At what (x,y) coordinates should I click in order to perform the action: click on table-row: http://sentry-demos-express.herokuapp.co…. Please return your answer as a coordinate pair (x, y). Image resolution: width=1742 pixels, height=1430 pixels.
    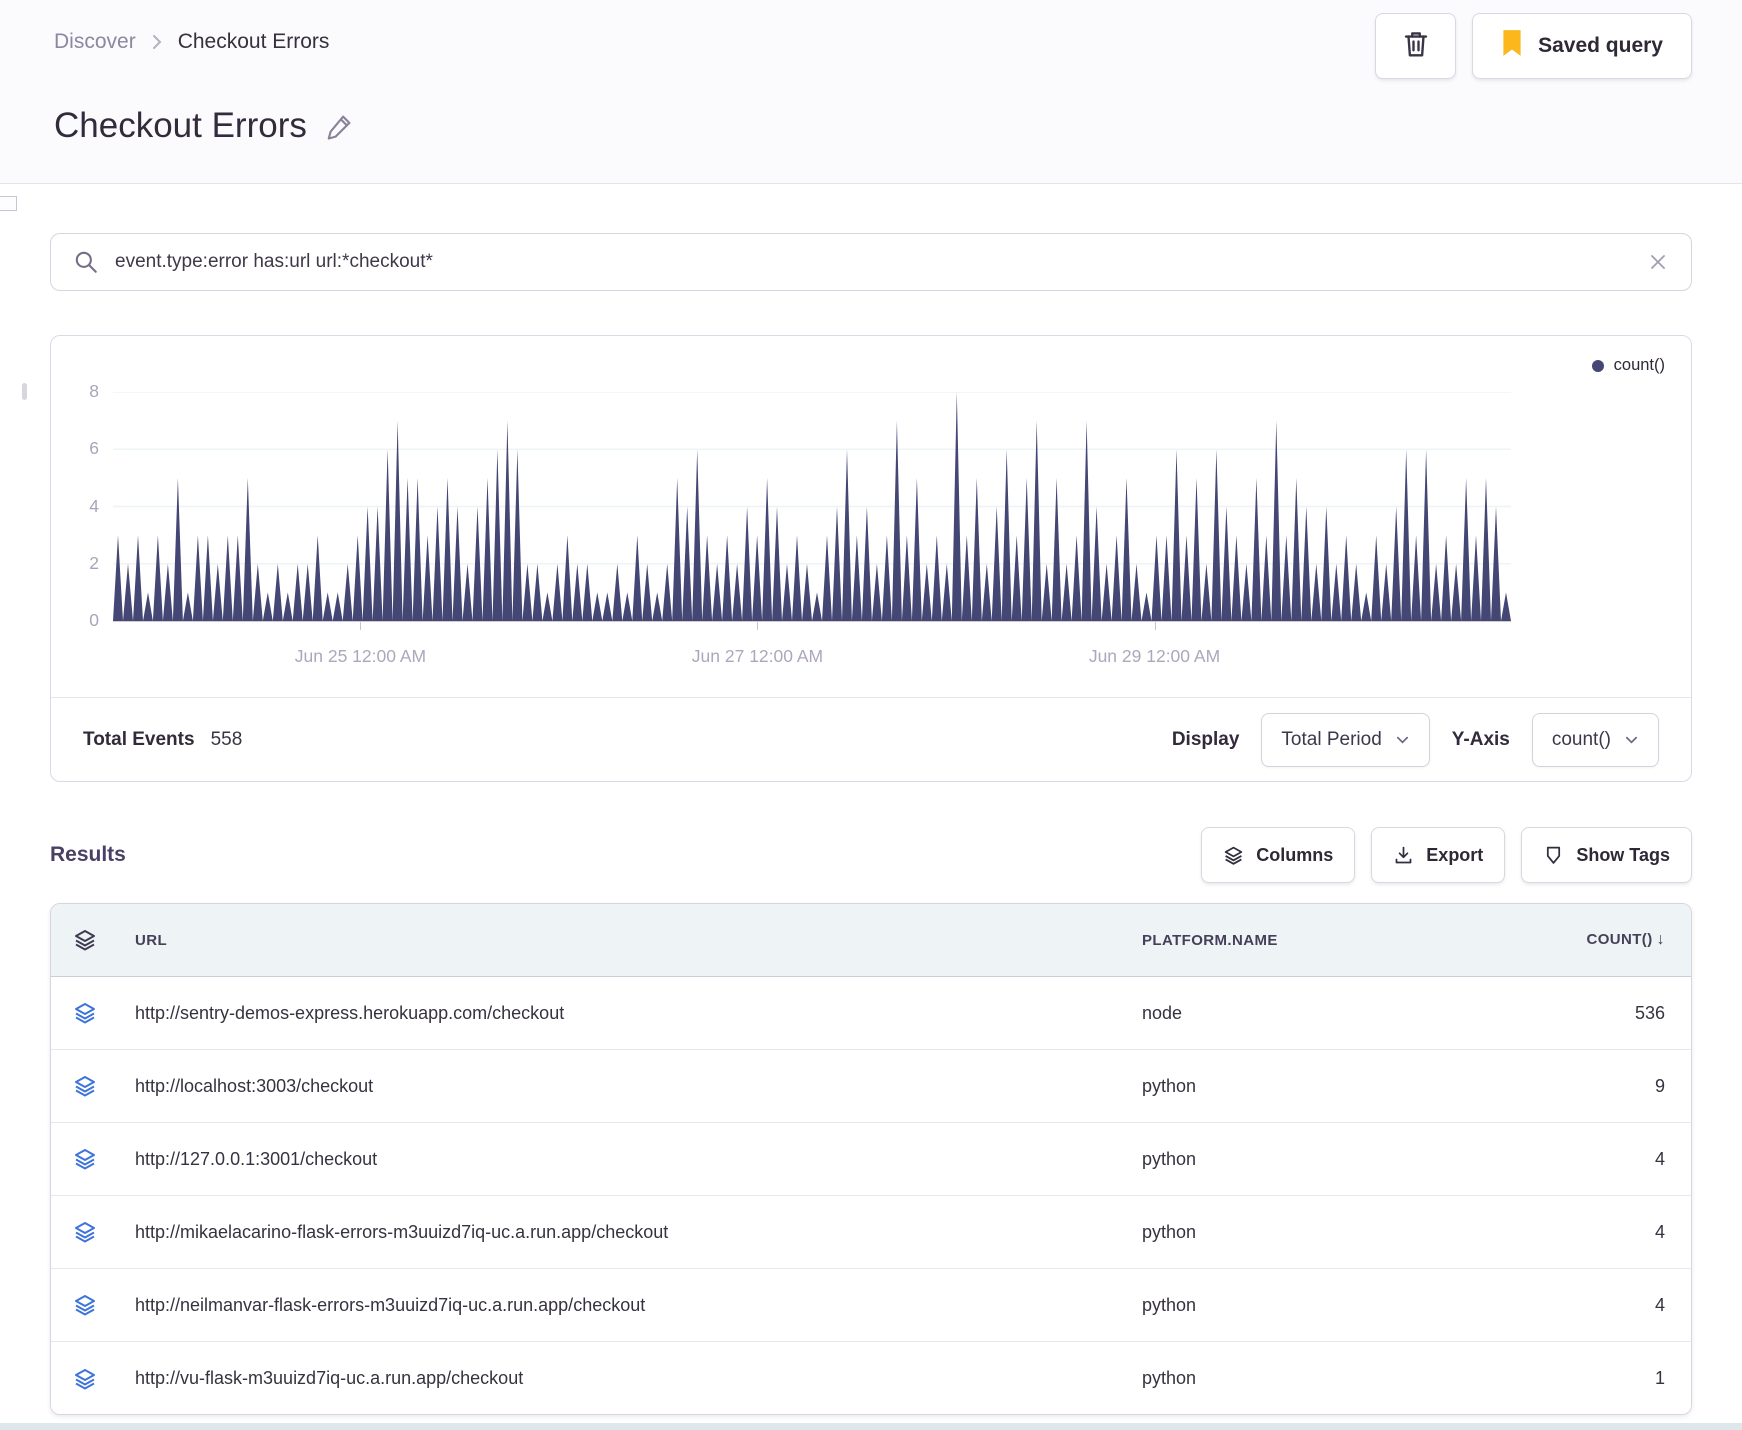
    Looking at the image, I should click on (871, 1013).